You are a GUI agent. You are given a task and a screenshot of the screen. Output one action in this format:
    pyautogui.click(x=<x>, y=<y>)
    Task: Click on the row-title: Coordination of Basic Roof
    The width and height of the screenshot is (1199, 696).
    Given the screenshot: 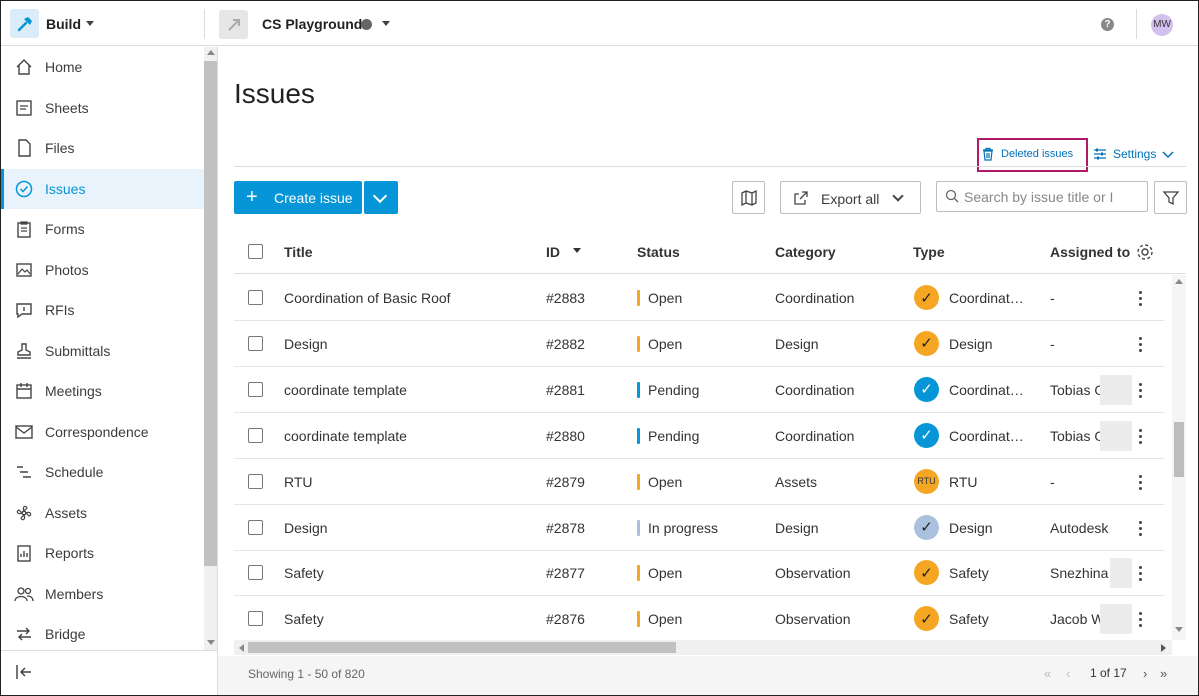 What is the action you would take?
    pyautogui.click(x=409, y=298)
    